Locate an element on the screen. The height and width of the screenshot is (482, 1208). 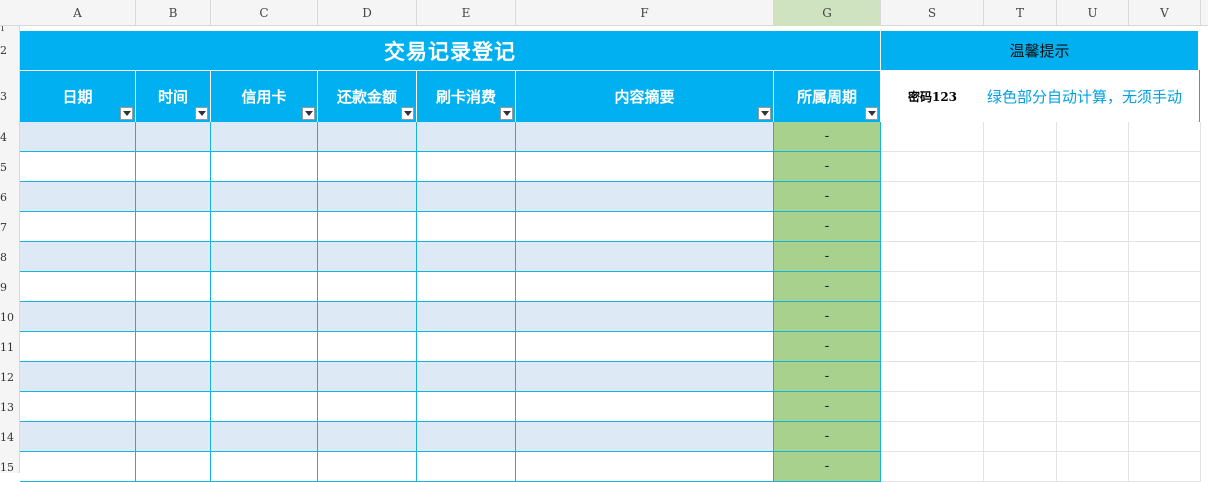
header-time: 时间 is located at coordinates (173, 96).